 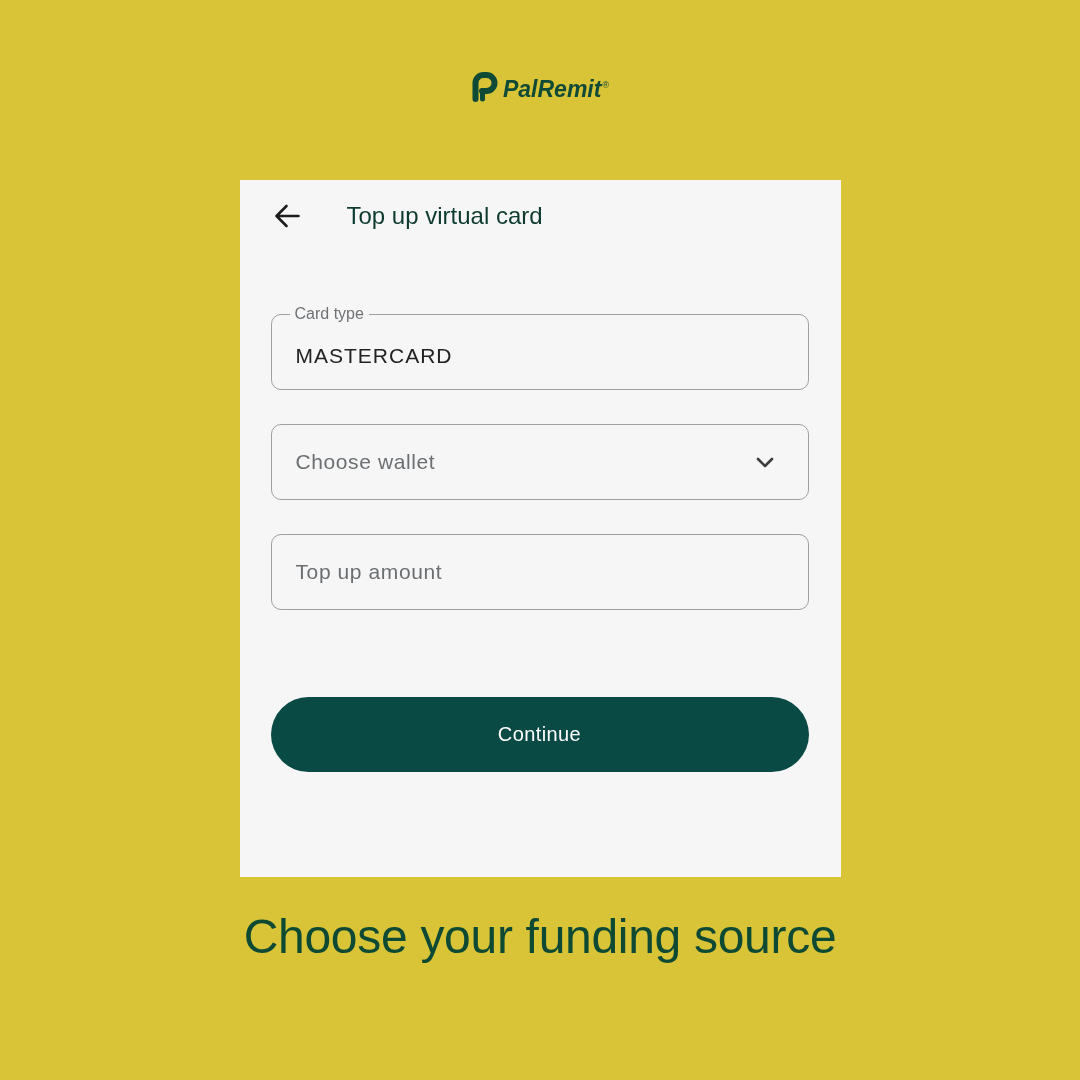 I want to click on back-button, so click(x=286, y=216).